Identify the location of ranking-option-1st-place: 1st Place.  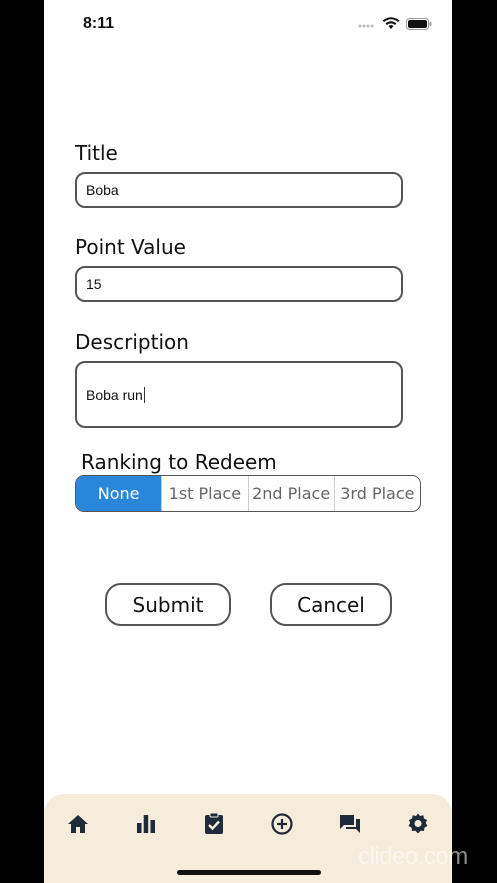
(204, 493).